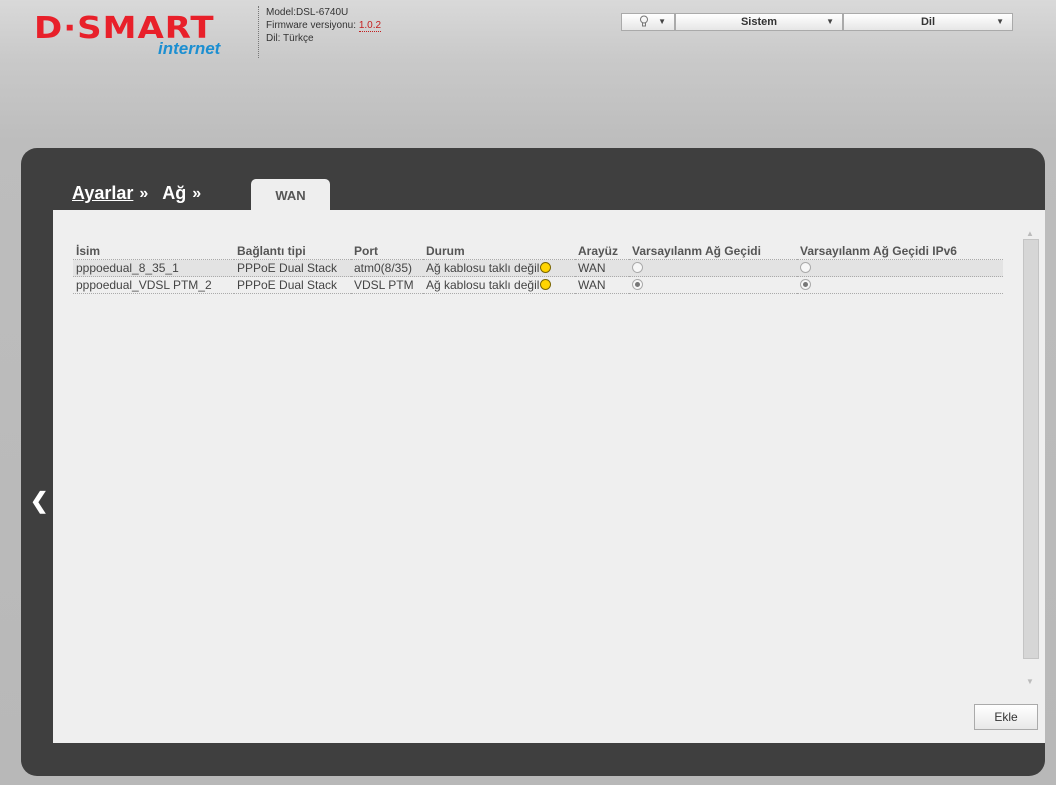 This screenshot has height=785, width=1056. Describe the element at coordinates (1030, 681) in the screenshot. I see `scroll-down-icon: ▼` at that location.